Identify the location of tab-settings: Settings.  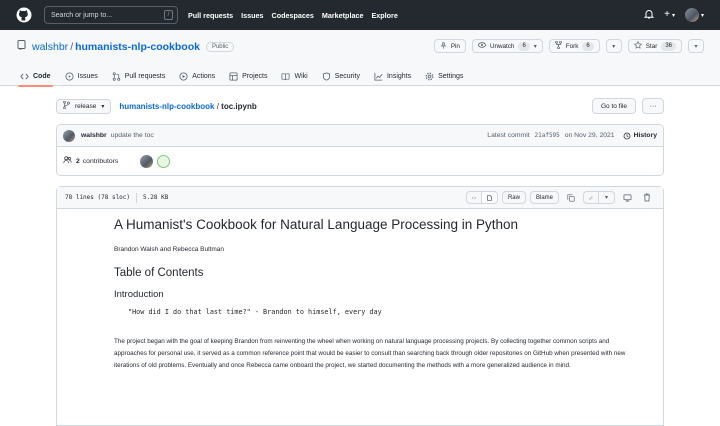
(444, 76).